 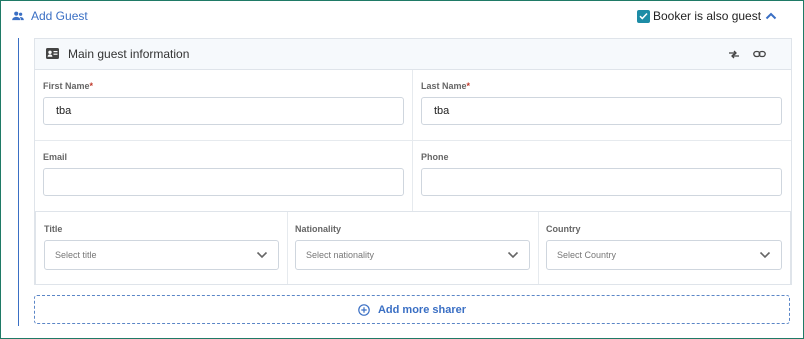 I want to click on id-card-icon, so click(x=52, y=53).